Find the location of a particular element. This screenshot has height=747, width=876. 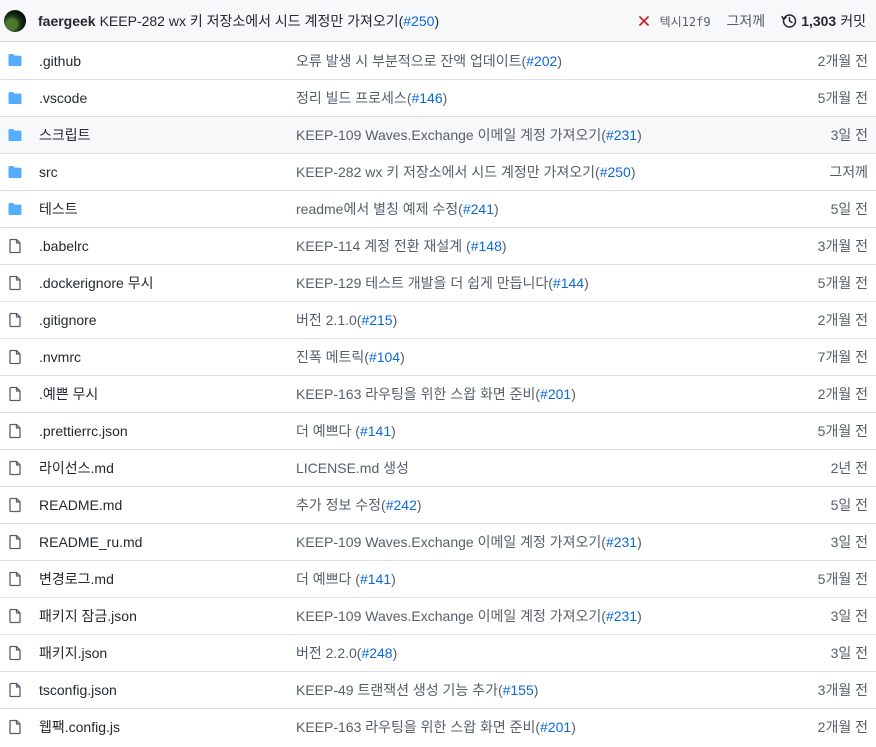

file-commit-message: LICENSE.md 생성 is located at coordinates (352, 468).